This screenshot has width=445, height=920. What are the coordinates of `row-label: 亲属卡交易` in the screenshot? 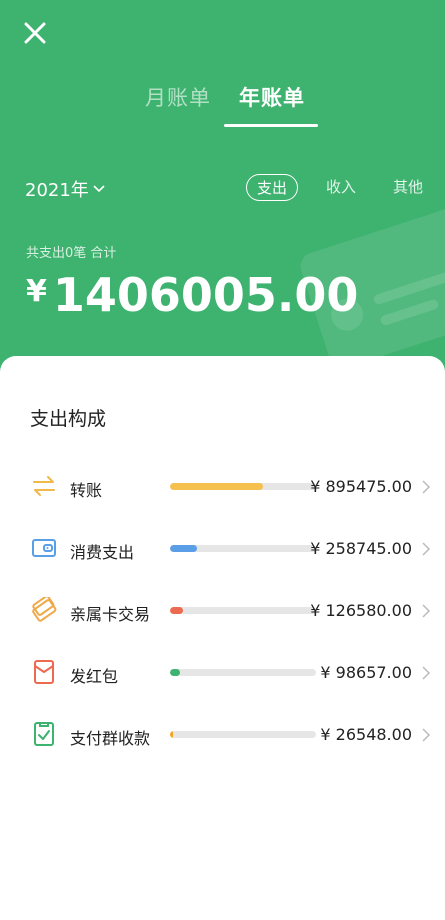 It's located at (110, 614).